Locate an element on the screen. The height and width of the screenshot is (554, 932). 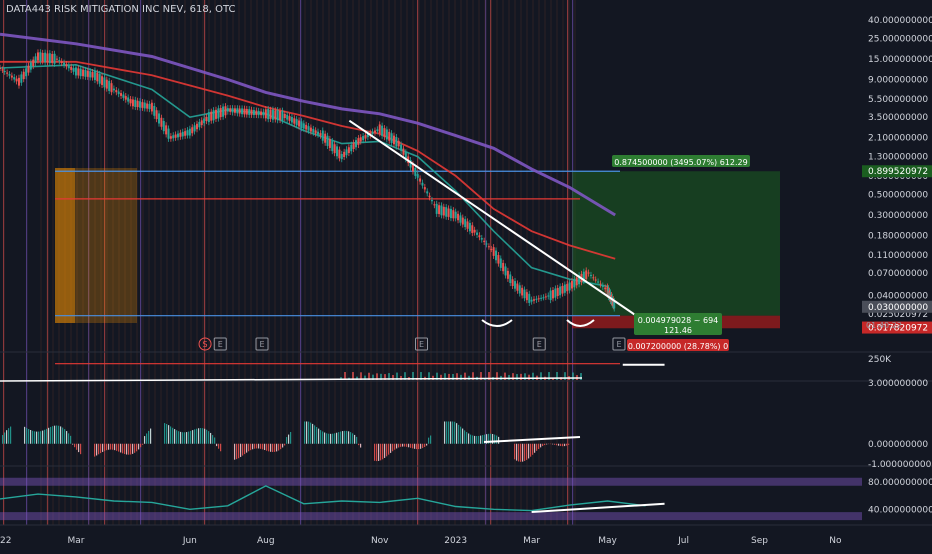
price-axis-label: 0.040000000 is located at coordinates (898, 296).